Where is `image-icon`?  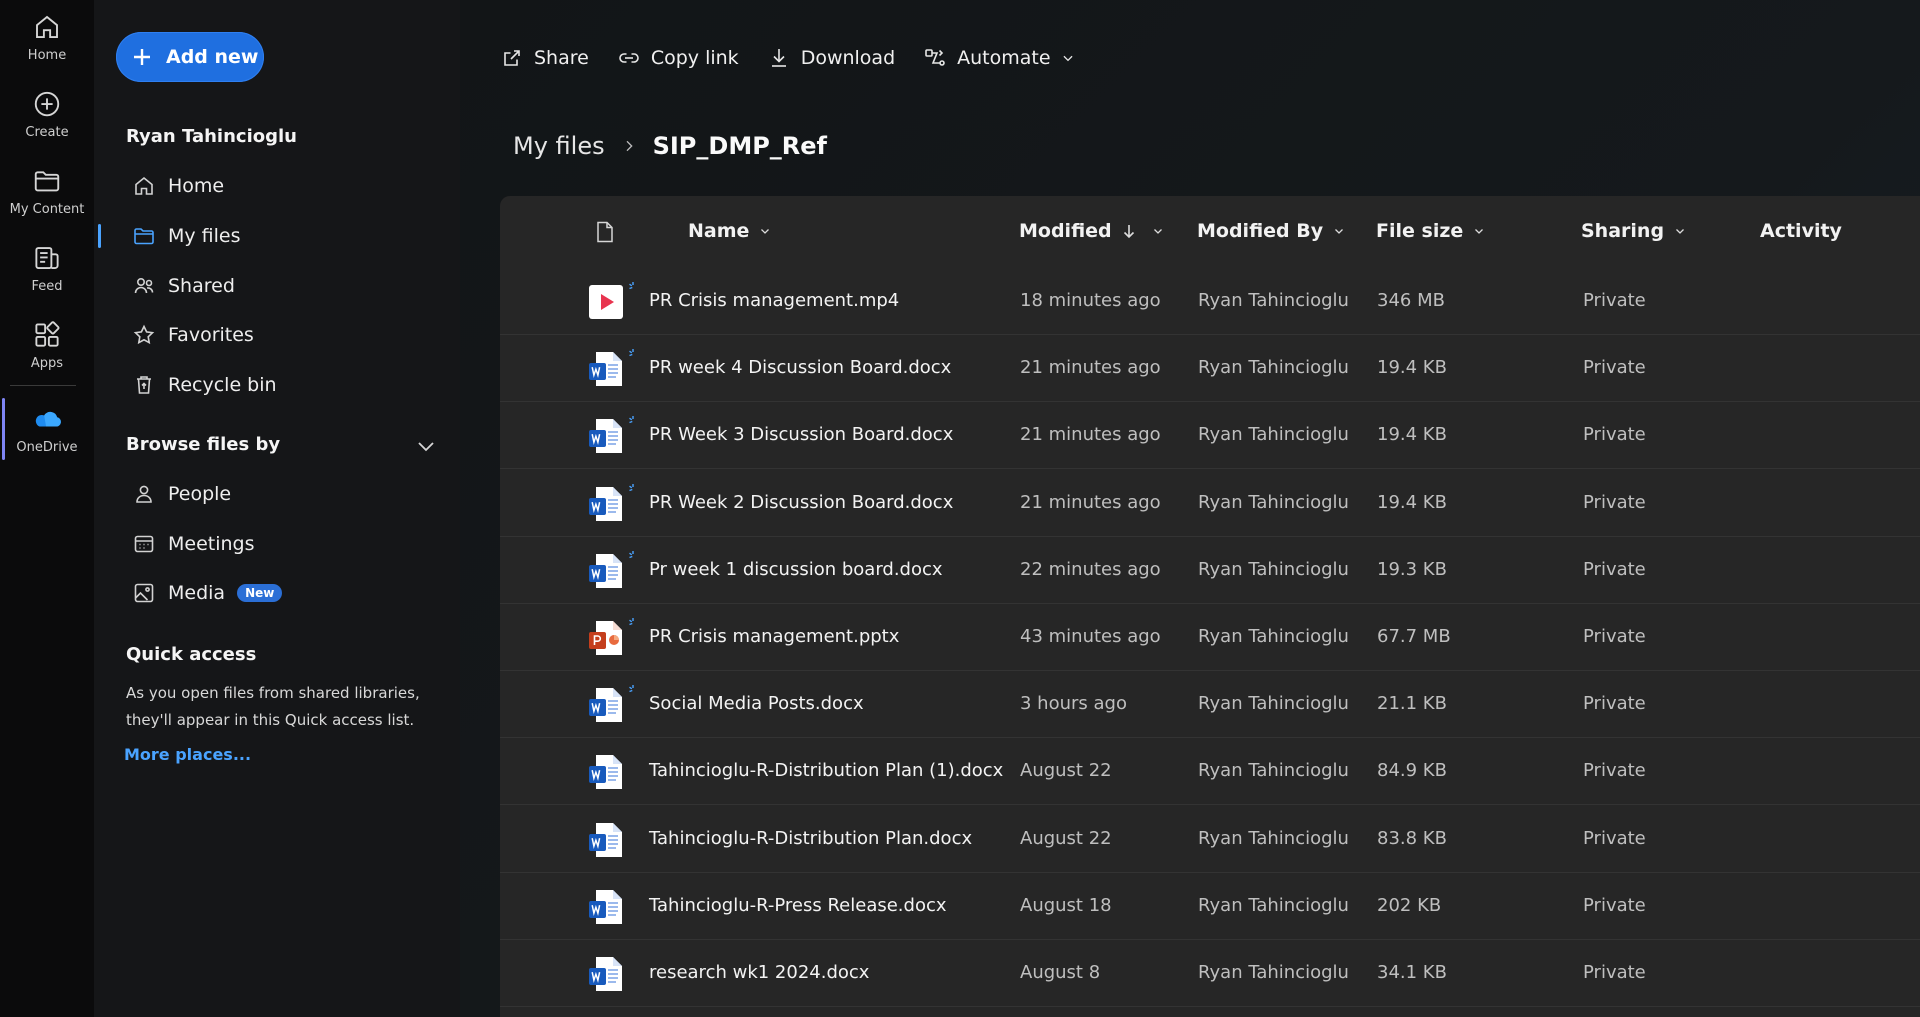
image-icon is located at coordinates (144, 593).